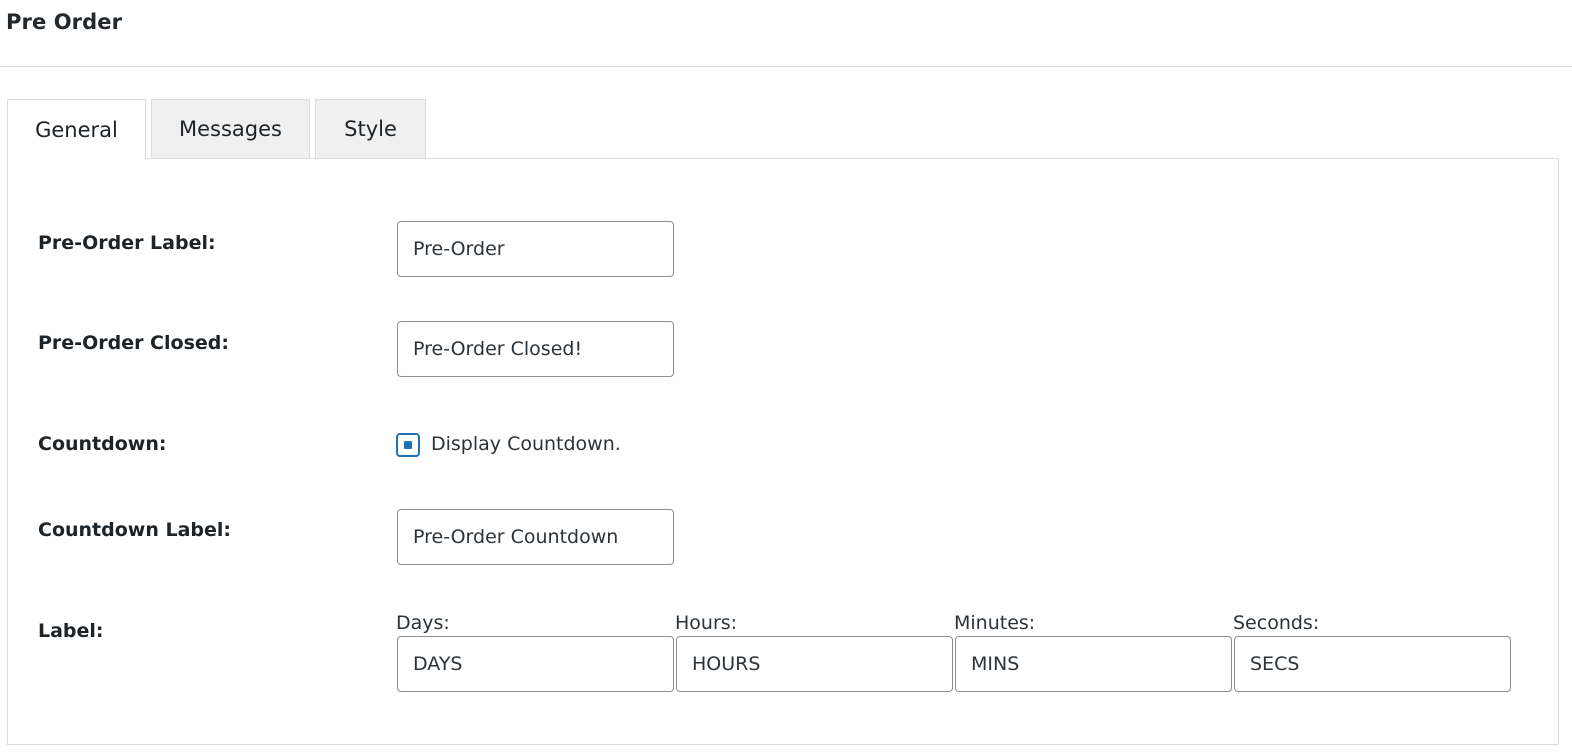 Image resolution: width=1572 pixels, height=756 pixels. I want to click on tab-messages: Messages, so click(230, 128).